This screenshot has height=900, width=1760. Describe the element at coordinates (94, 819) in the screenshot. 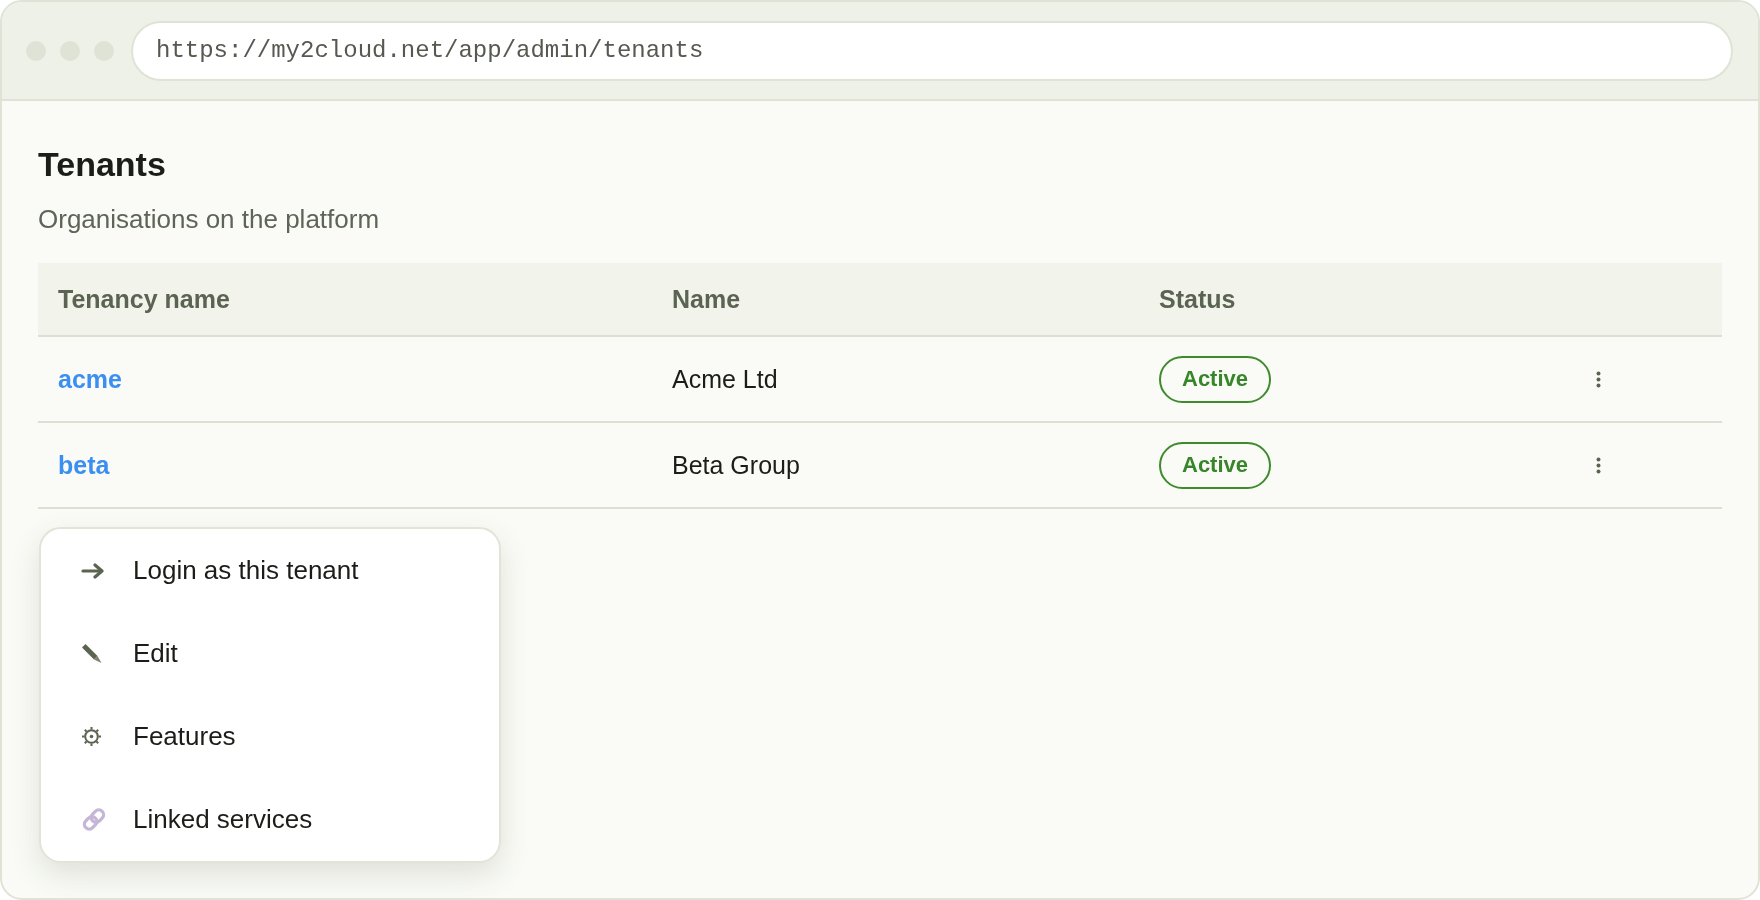

I see `chain-link-icon` at that location.